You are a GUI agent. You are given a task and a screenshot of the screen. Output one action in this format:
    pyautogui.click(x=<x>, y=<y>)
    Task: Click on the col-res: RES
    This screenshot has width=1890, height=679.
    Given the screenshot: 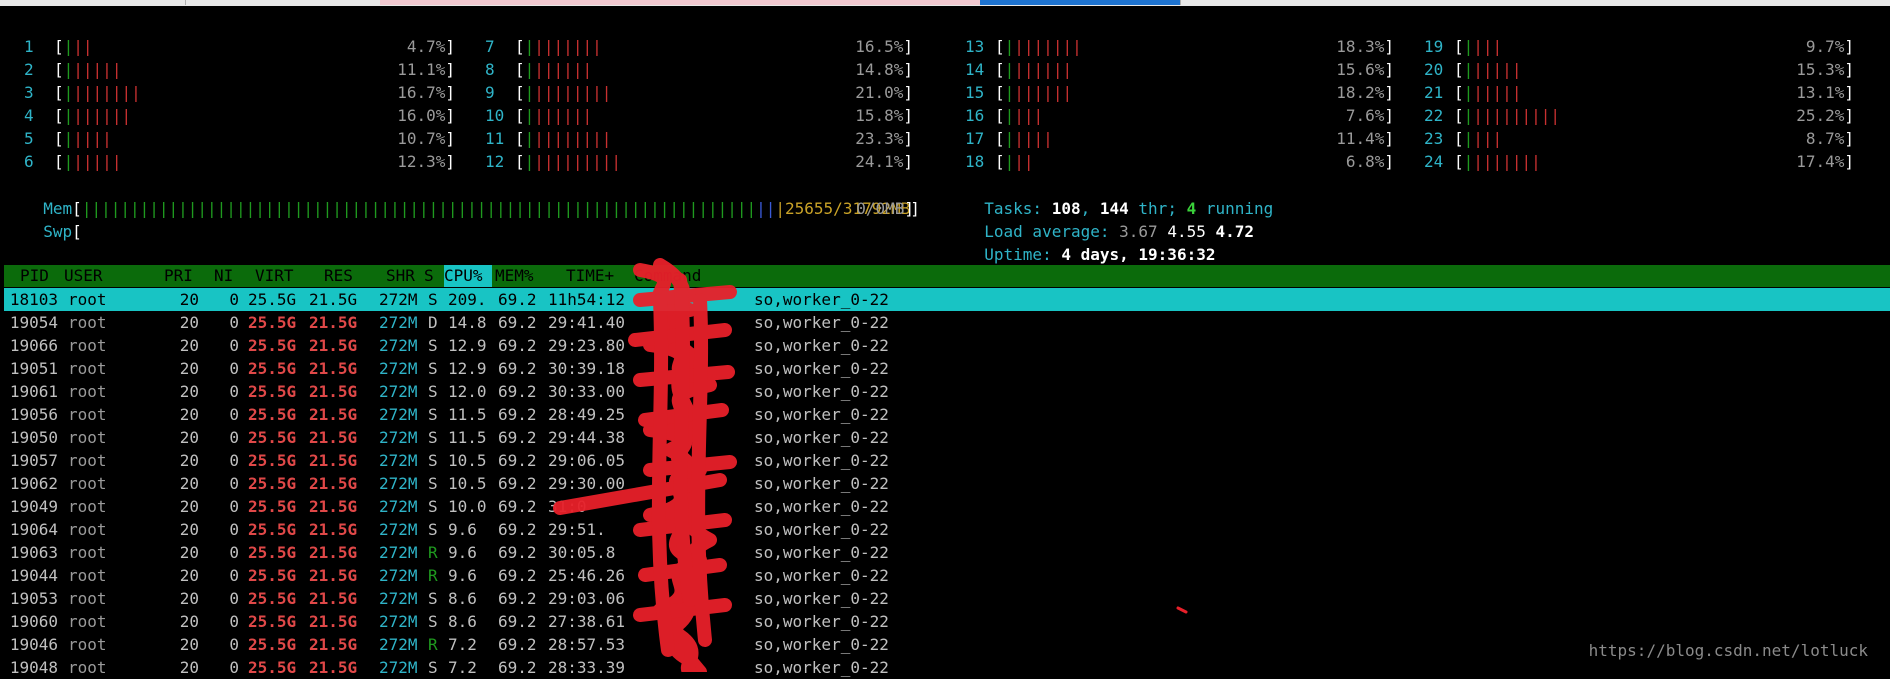 What is the action you would take?
    pyautogui.click(x=338, y=276)
    